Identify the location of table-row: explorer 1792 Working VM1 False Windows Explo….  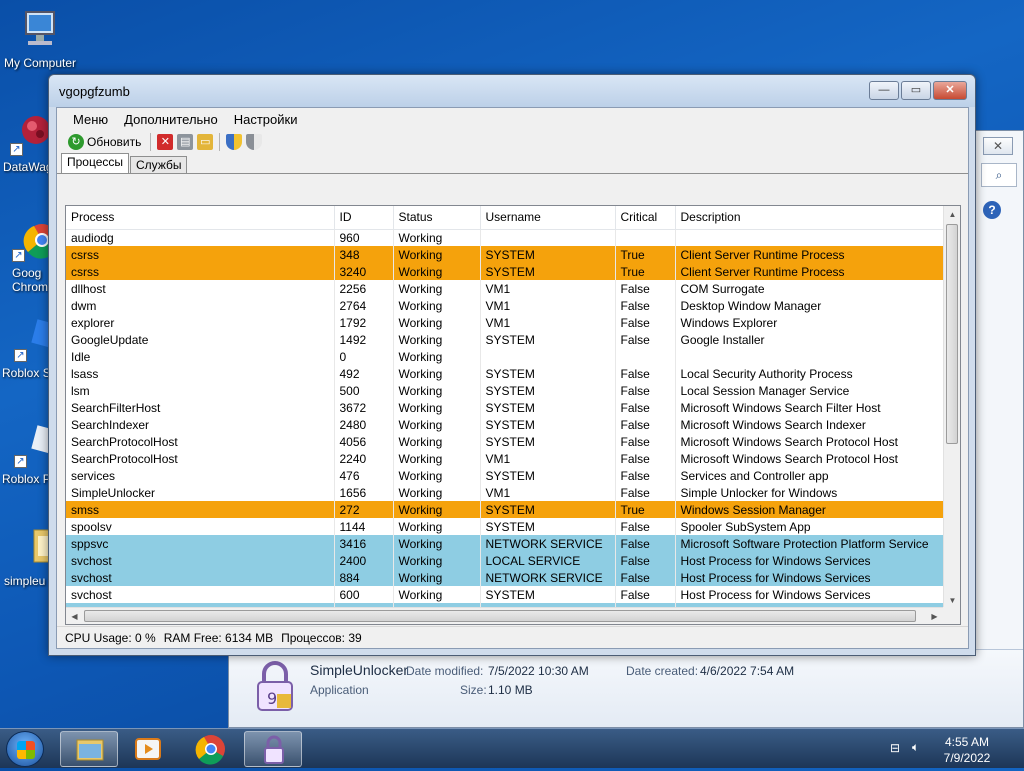
(505, 322).